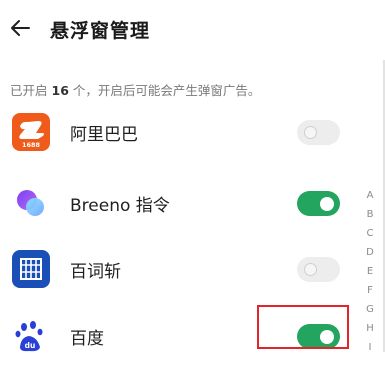  Describe the element at coordinates (31, 269) in the screenshot. I see `baicizhan-icon` at that location.